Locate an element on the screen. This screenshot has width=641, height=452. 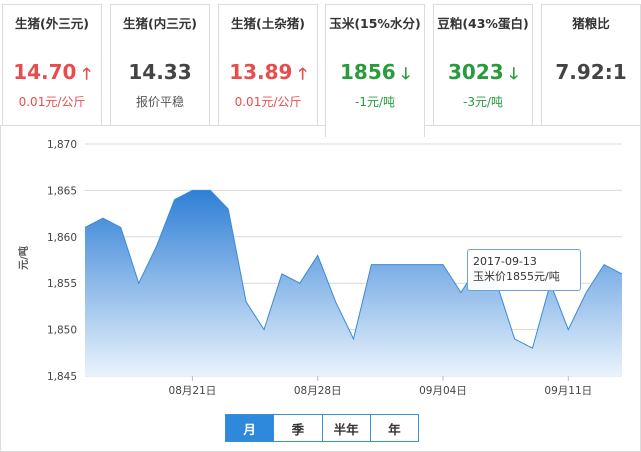
card-pig-outer: 生猪(外三元) 14.70 🡑 0.01元/公斤 is located at coordinates (52, 65).